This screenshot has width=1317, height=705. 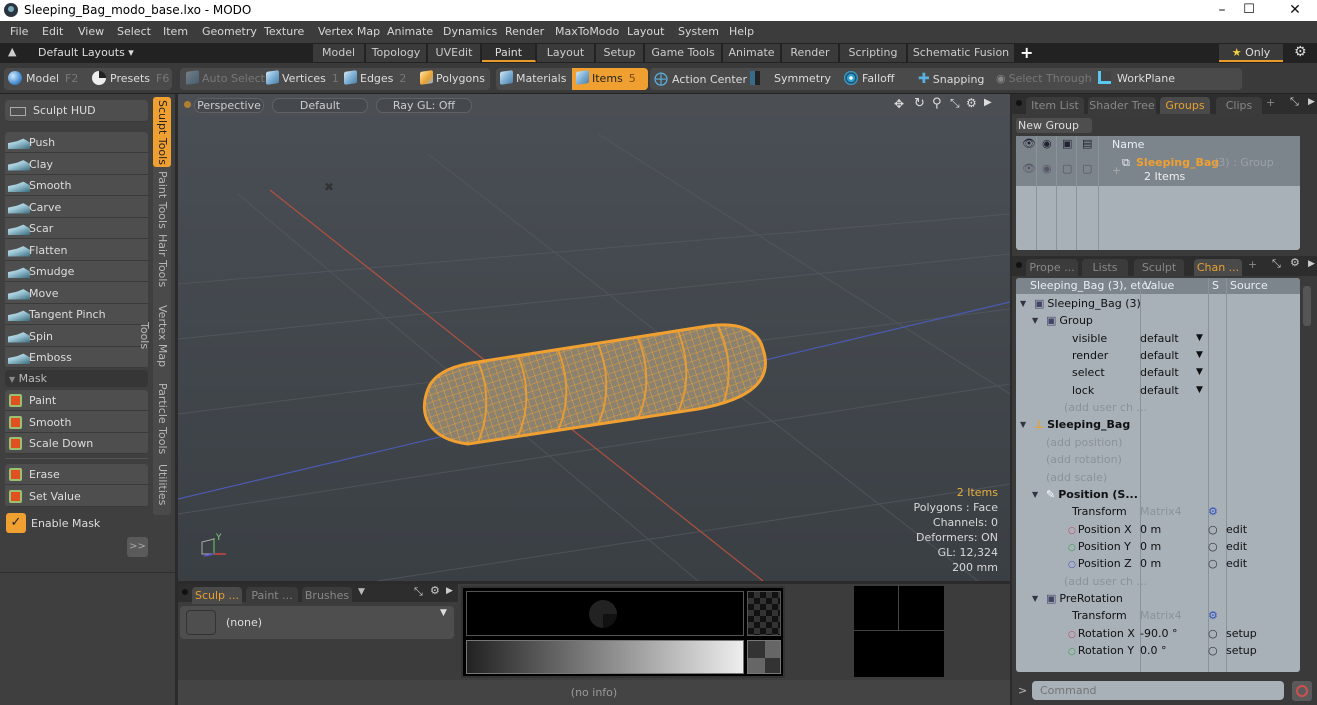 What do you see at coordinates (76, 271) in the screenshot?
I see `tool-smudge: Smudge` at bounding box center [76, 271].